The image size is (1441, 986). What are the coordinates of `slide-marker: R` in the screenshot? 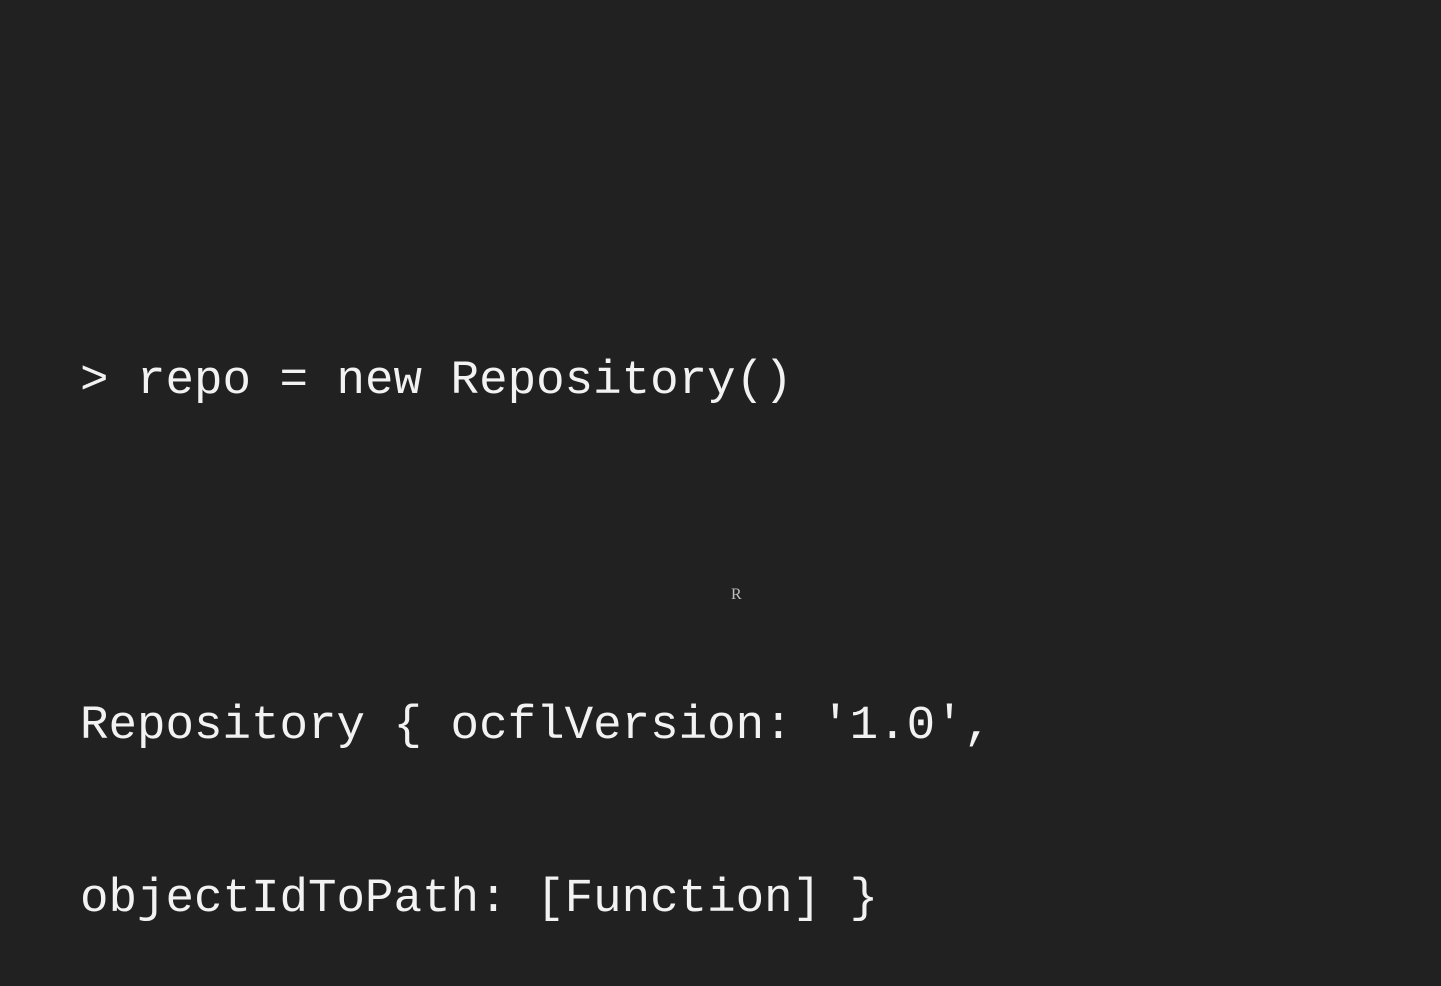 It's located at (736, 594).